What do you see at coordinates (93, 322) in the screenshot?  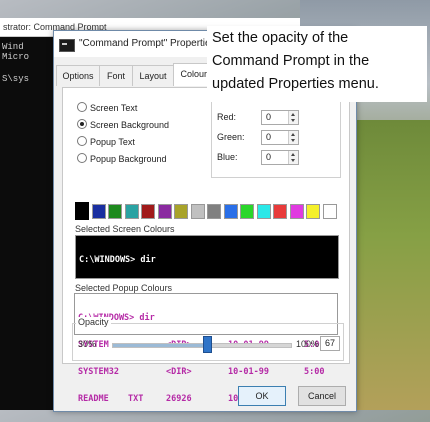 I see `opacity-label: Opacity` at bounding box center [93, 322].